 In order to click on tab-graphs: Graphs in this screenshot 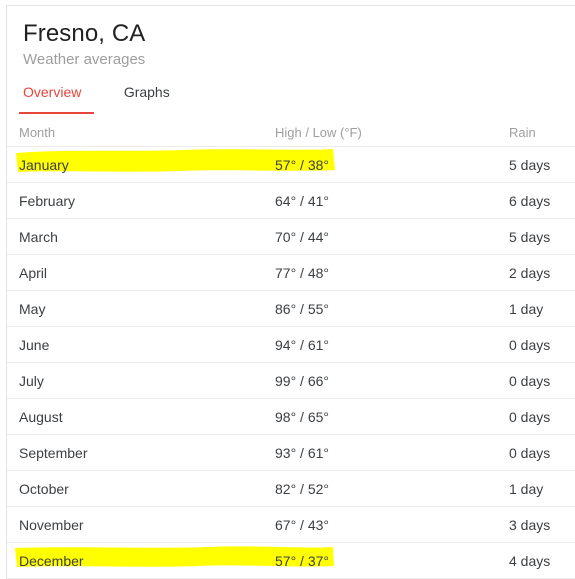, I will do `click(147, 97)`.